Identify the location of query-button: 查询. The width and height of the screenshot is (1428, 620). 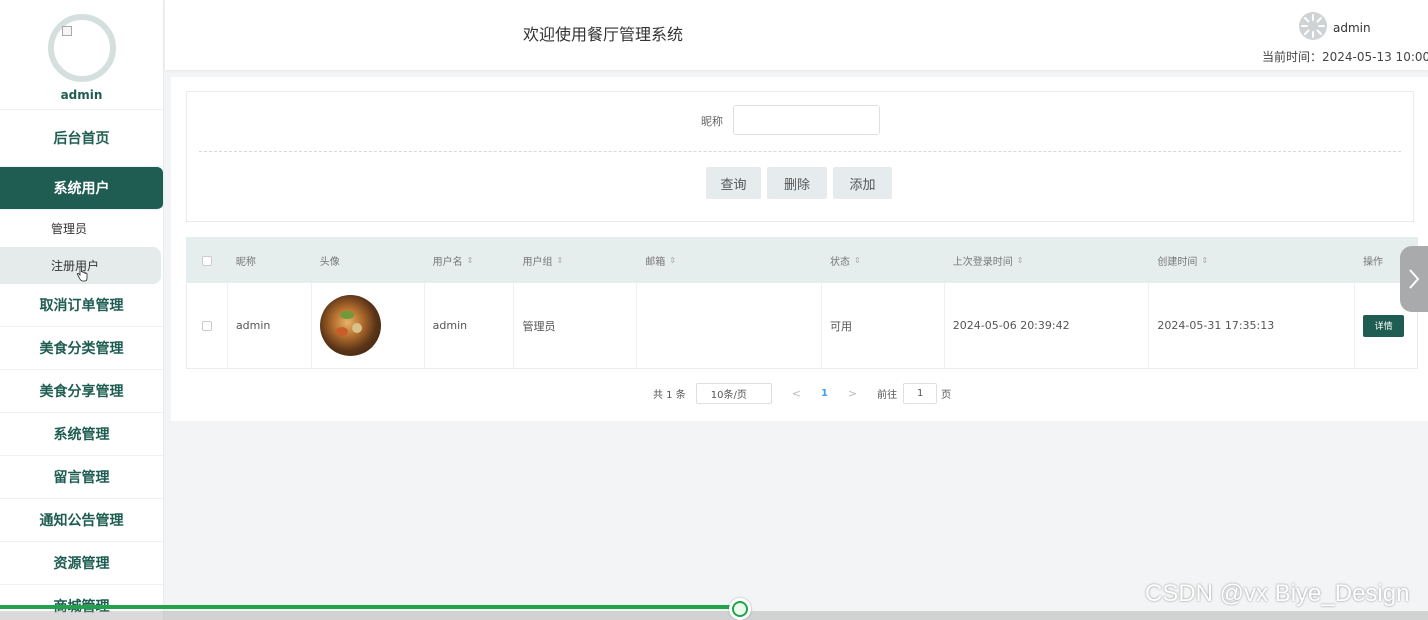
(733, 183).